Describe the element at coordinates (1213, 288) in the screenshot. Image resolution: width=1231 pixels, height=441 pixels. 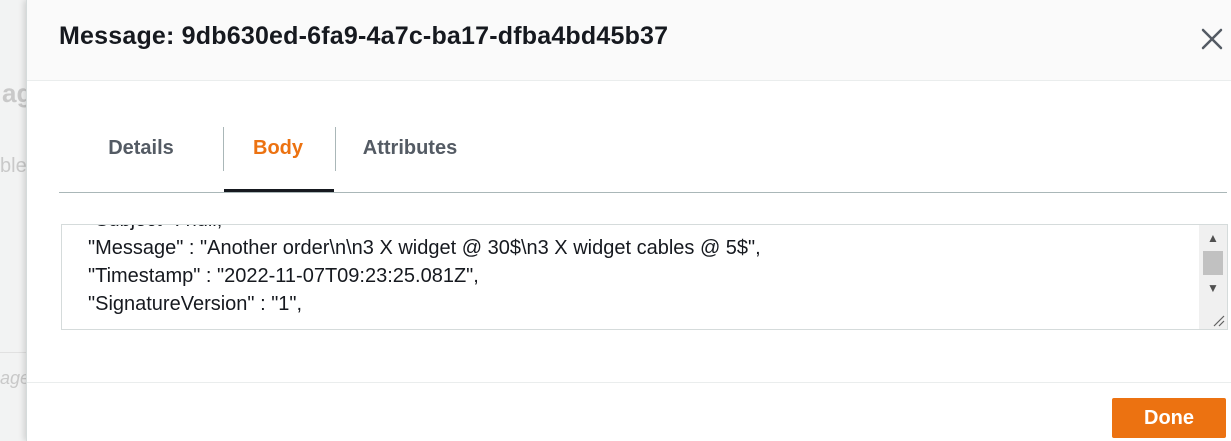
I see `scroll-down-arrow-icon: ▼` at that location.